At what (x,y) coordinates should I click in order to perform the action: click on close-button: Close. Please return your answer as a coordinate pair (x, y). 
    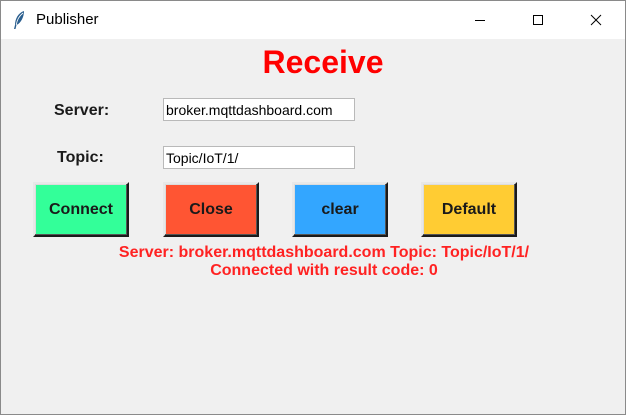
    Looking at the image, I should click on (211, 209).